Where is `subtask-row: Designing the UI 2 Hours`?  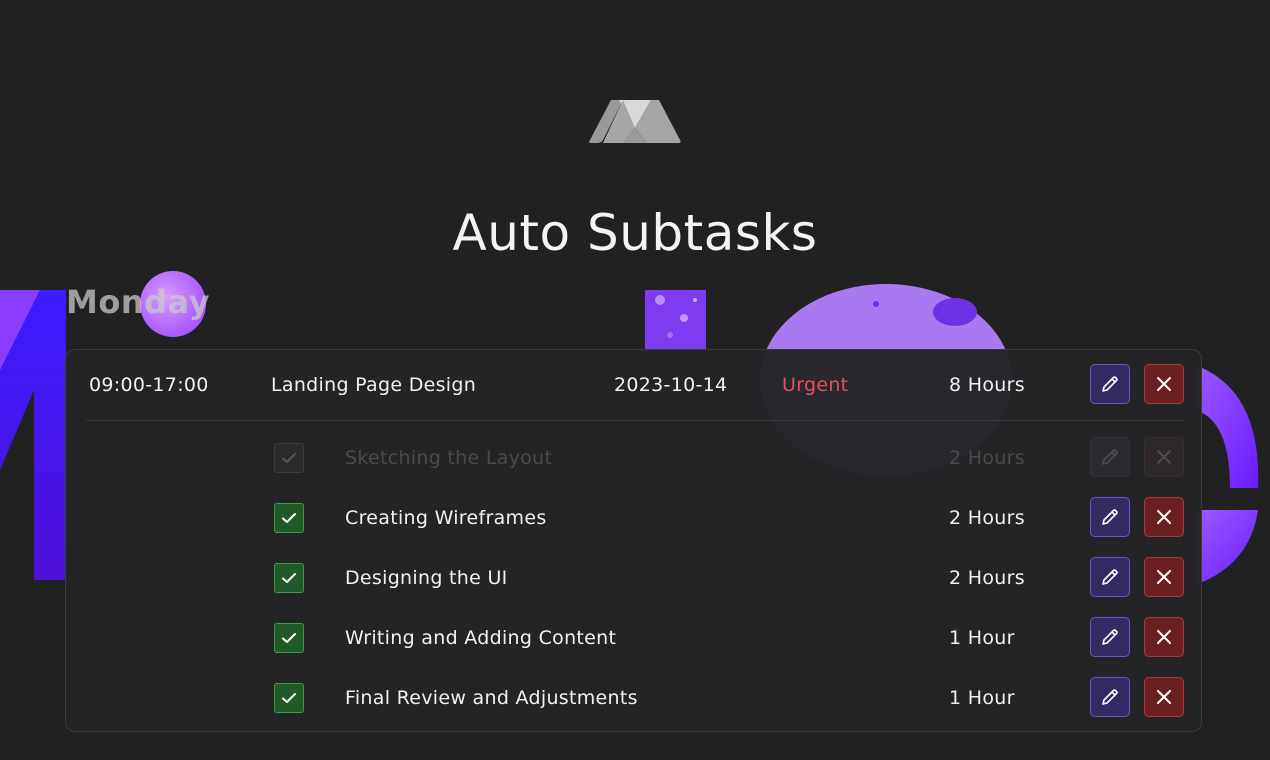 subtask-row: Designing the UI 2 Hours is located at coordinates (634, 579).